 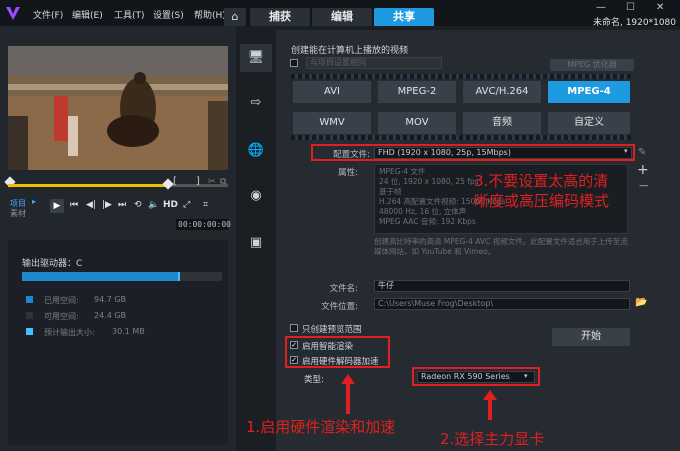 I want to click on menu-help: 帮助(H), so click(x=210, y=14).